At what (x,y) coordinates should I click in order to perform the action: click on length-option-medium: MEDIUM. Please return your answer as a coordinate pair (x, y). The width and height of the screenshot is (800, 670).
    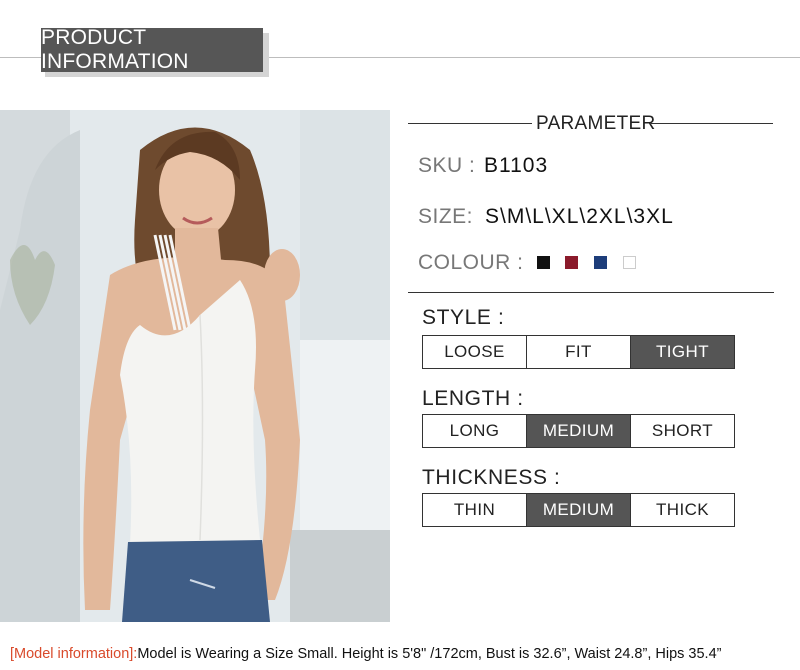
    Looking at the image, I should click on (579, 431).